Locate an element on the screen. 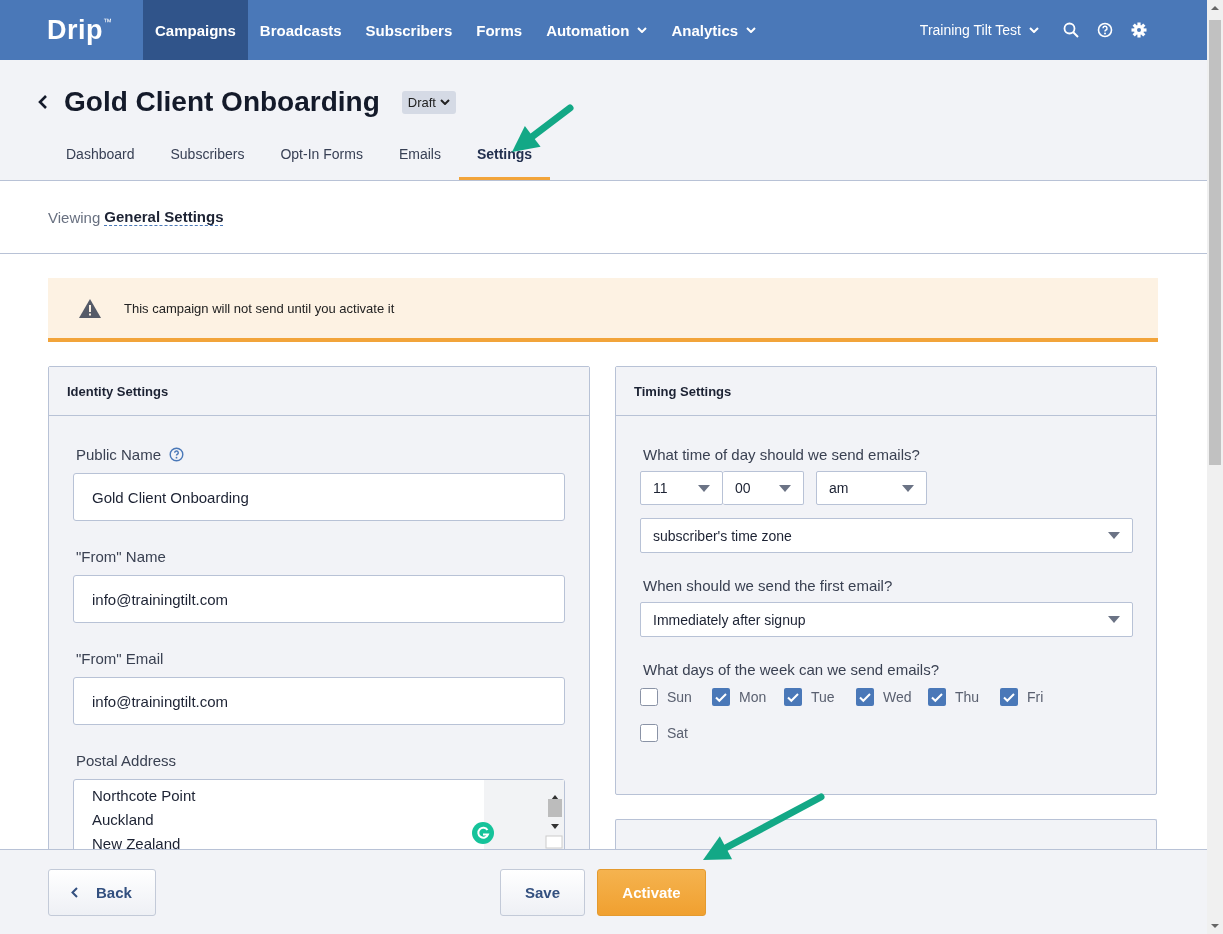  nav-item: Campaigns is located at coordinates (195, 30).